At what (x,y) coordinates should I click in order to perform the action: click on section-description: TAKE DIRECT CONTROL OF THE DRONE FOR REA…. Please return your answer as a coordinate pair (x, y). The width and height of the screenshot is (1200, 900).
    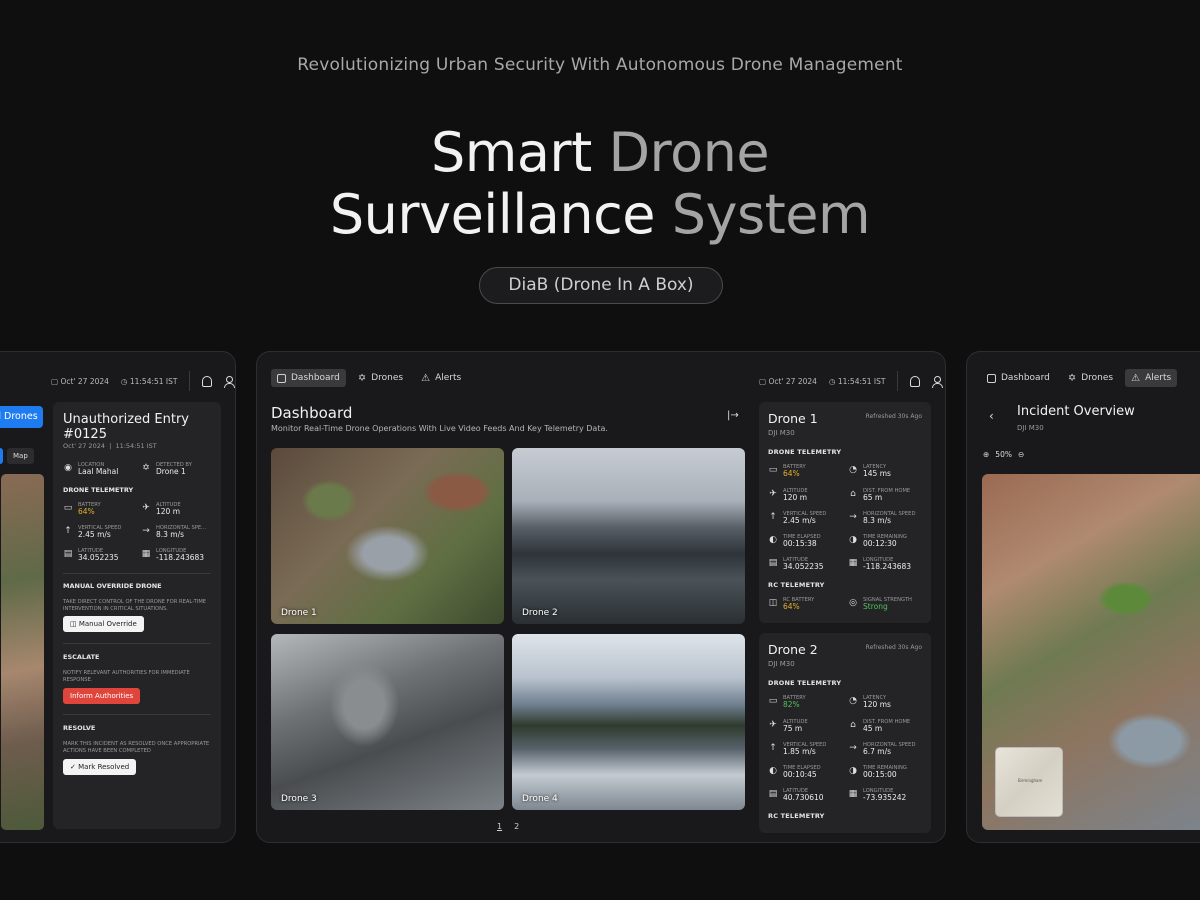
    Looking at the image, I should click on (135, 605).